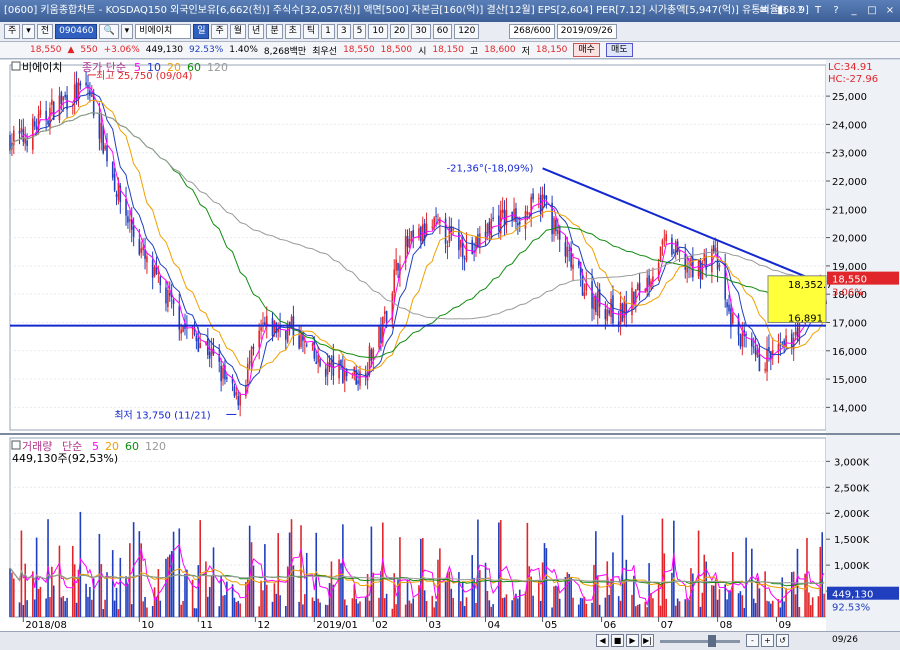 This screenshot has width=900, height=650. Describe the element at coordinates (448, 50) in the screenshot. I see `open-price: 18,150` at that location.